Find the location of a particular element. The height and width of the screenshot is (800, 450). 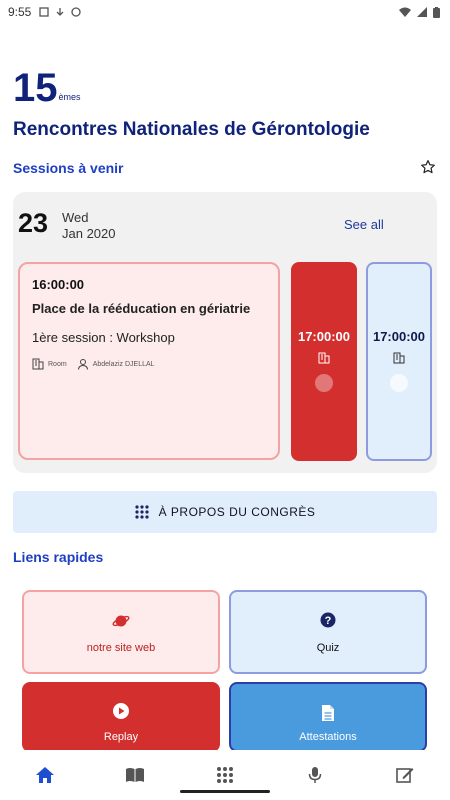

nav-home is located at coordinates (45, 775).